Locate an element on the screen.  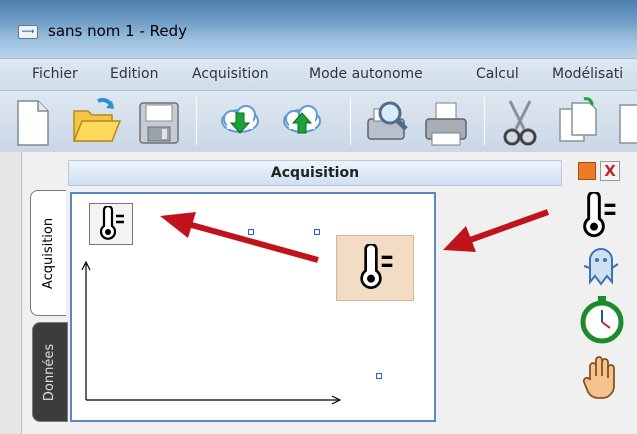
dragged-thermometer-widget is located at coordinates (375, 268).